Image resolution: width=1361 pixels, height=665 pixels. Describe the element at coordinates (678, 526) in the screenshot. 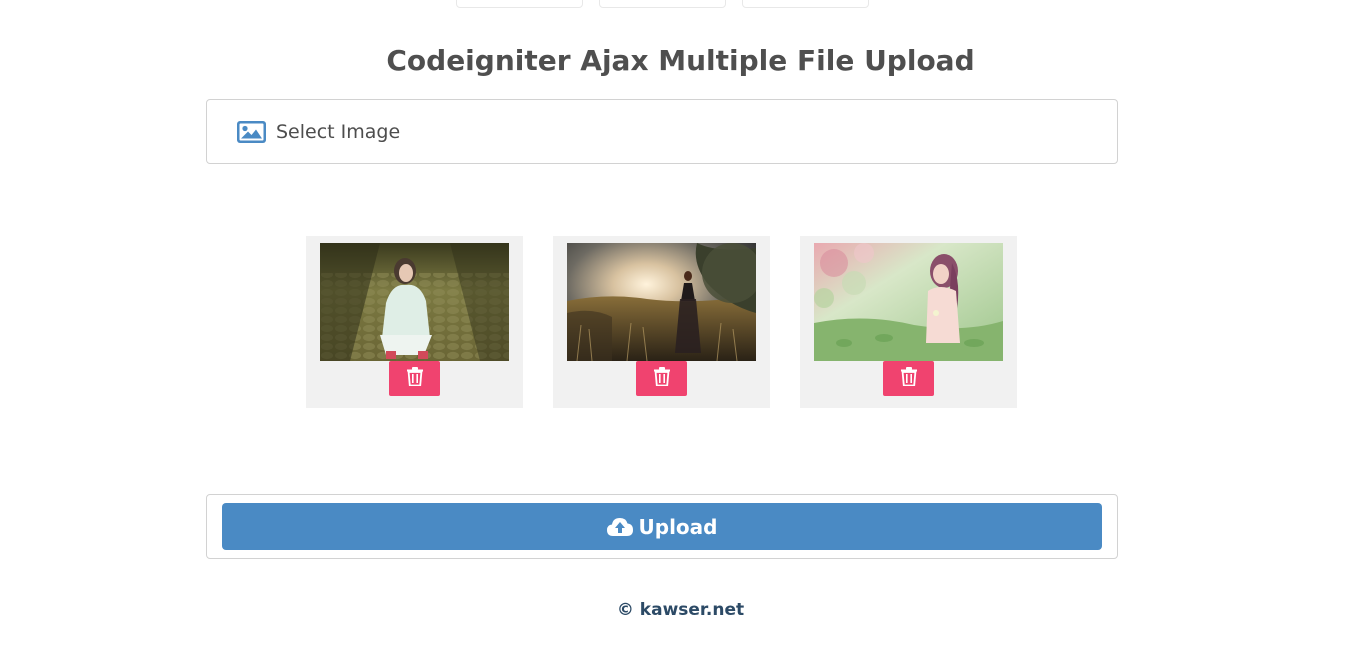

I see `upload-label: Upload` at that location.